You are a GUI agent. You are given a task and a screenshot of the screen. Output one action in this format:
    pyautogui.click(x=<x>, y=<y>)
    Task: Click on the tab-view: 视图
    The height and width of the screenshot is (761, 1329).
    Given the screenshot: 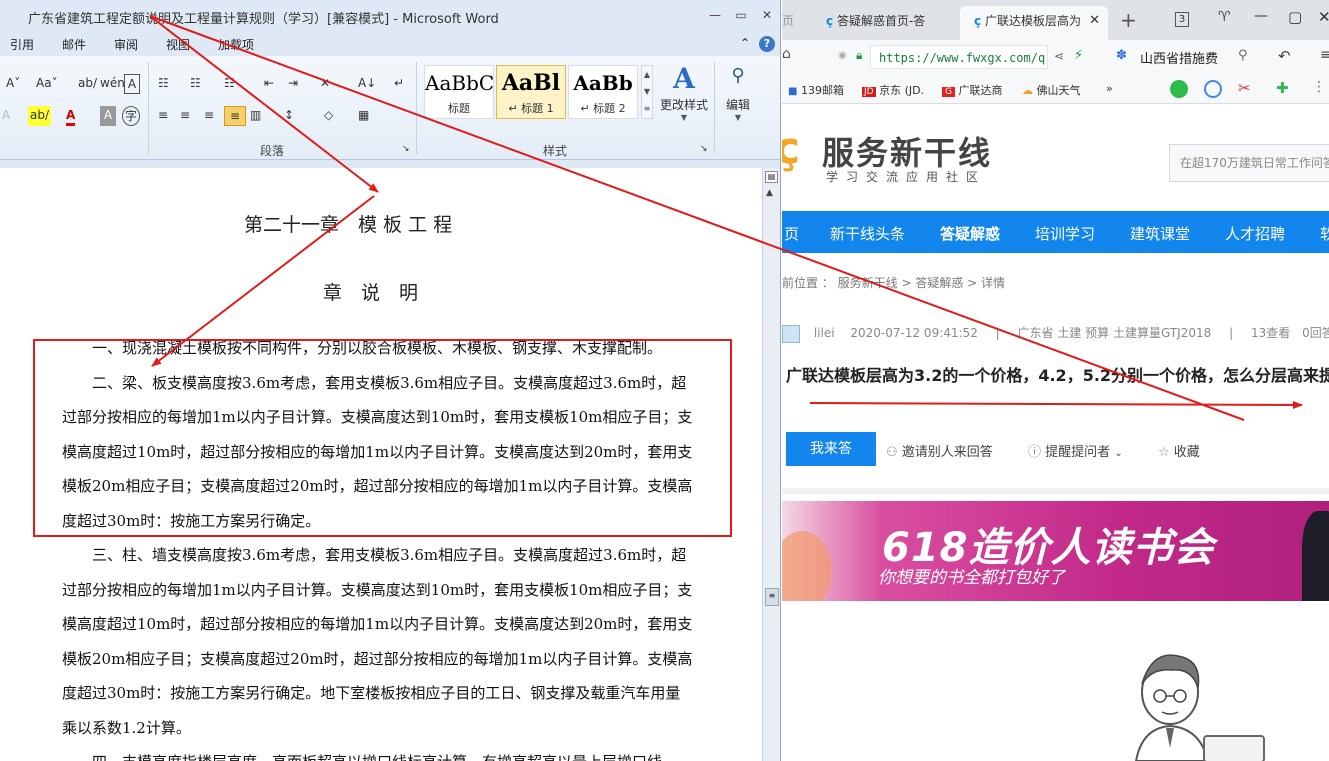 What is the action you would take?
    pyautogui.click(x=178, y=44)
    